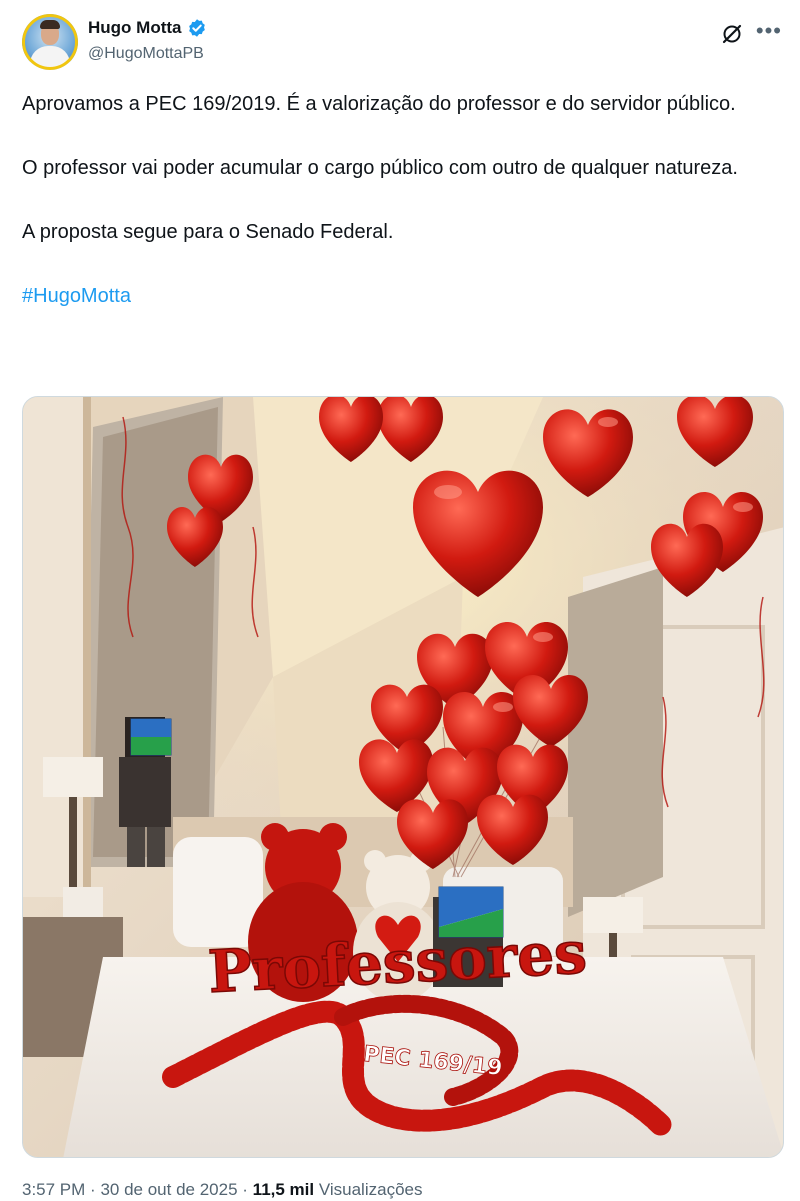 Image resolution: width=800 pixels, height=1201 pixels. Describe the element at coordinates (134, 28) in the screenshot. I see `author-name: Hugo Motta` at that location.